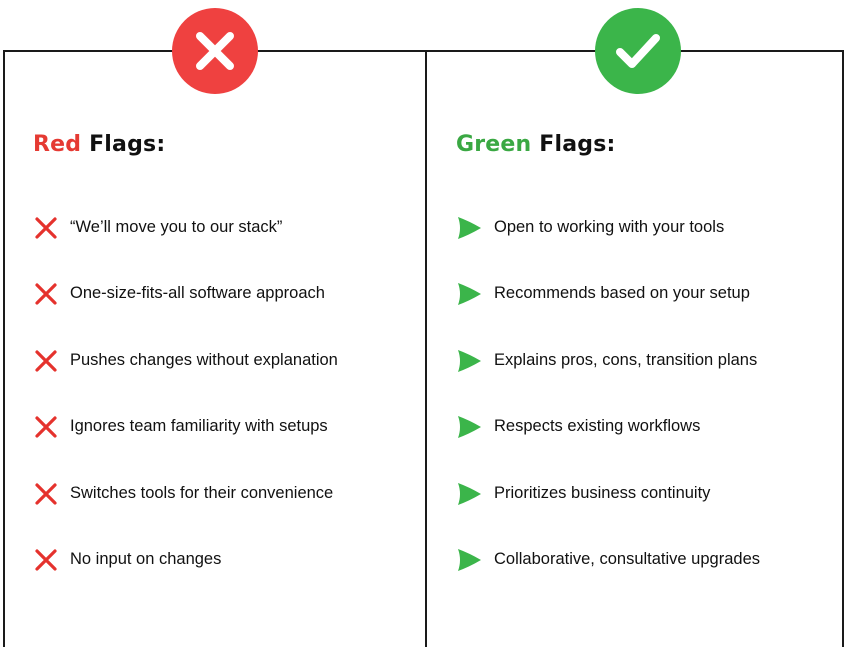 This screenshot has width=847, height=647. I want to click on green-flags-heading-accent: Green, so click(494, 144).